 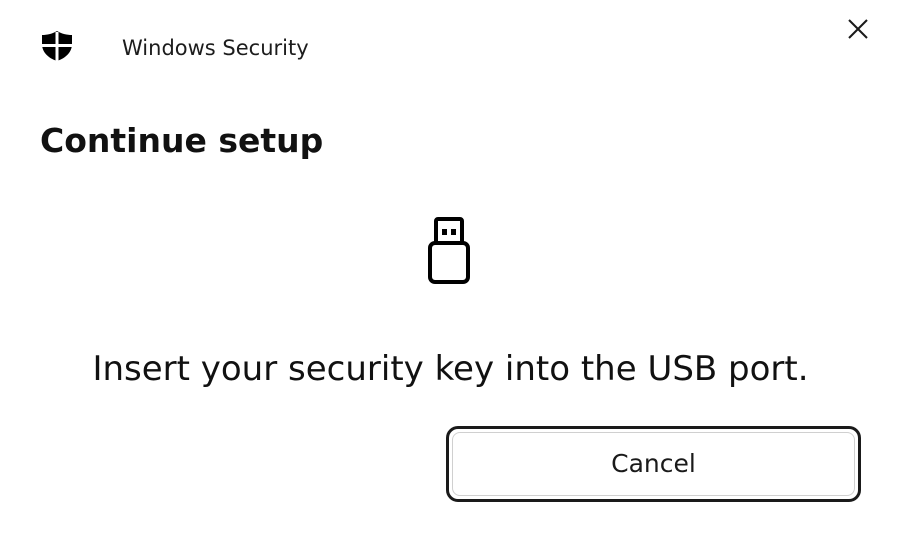 I want to click on shield-icon, so click(x=57, y=46).